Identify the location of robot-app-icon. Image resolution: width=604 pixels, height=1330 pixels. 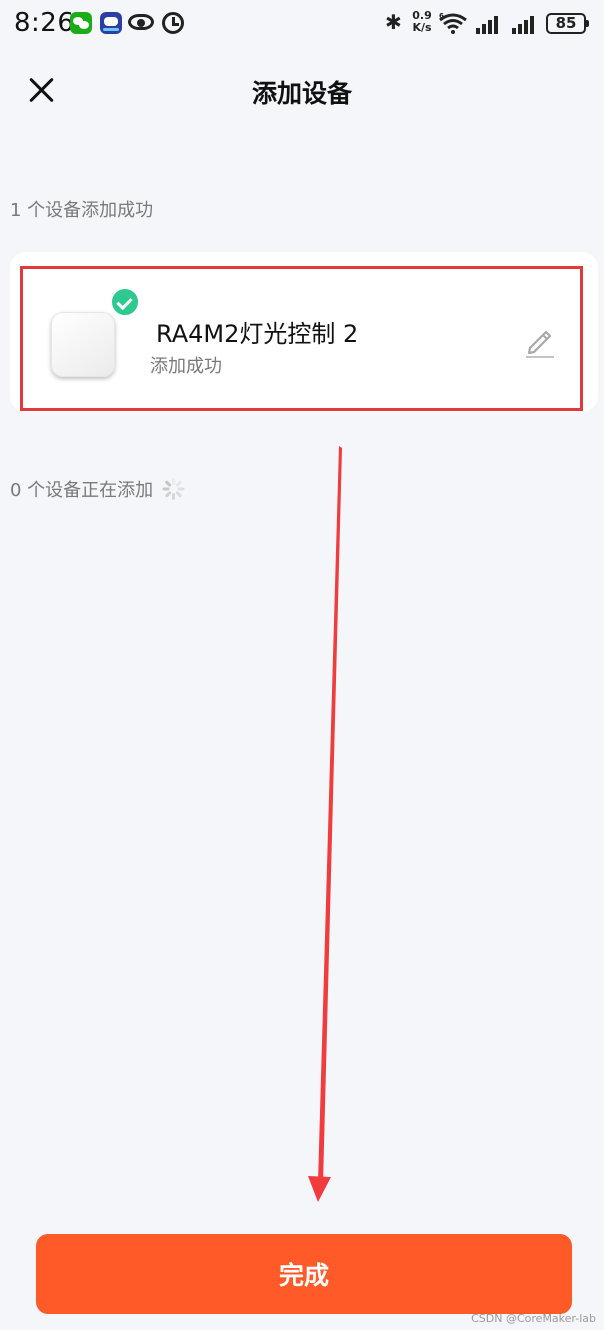
(111, 23).